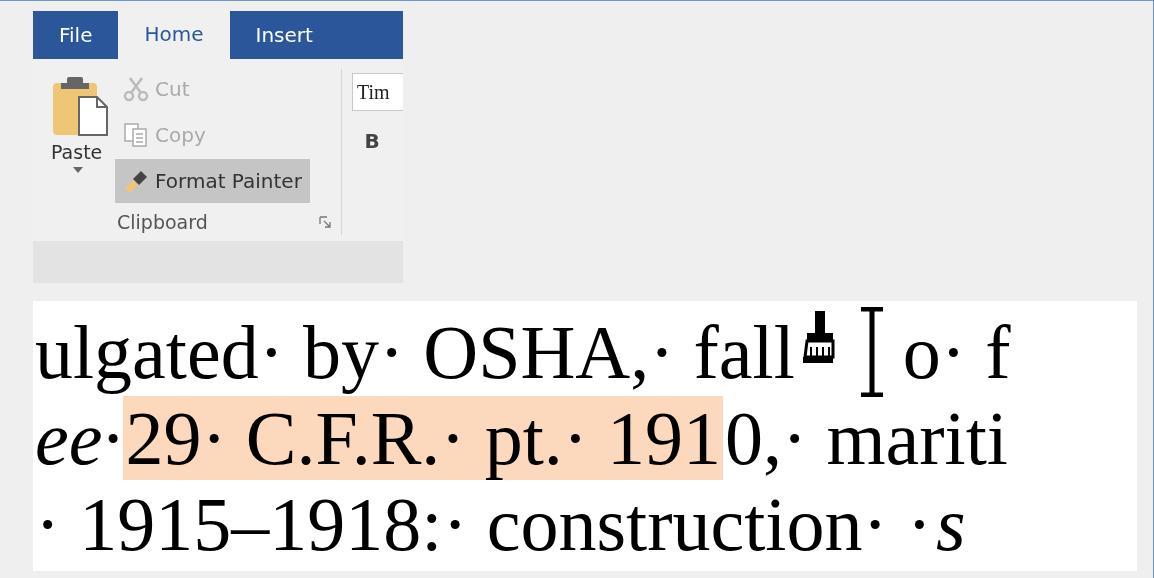  What do you see at coordinates (423, 438) in the screenshot?
I see `document-text: 29· C.F.R.· pt.· 191` at bounding box center [423, 438].